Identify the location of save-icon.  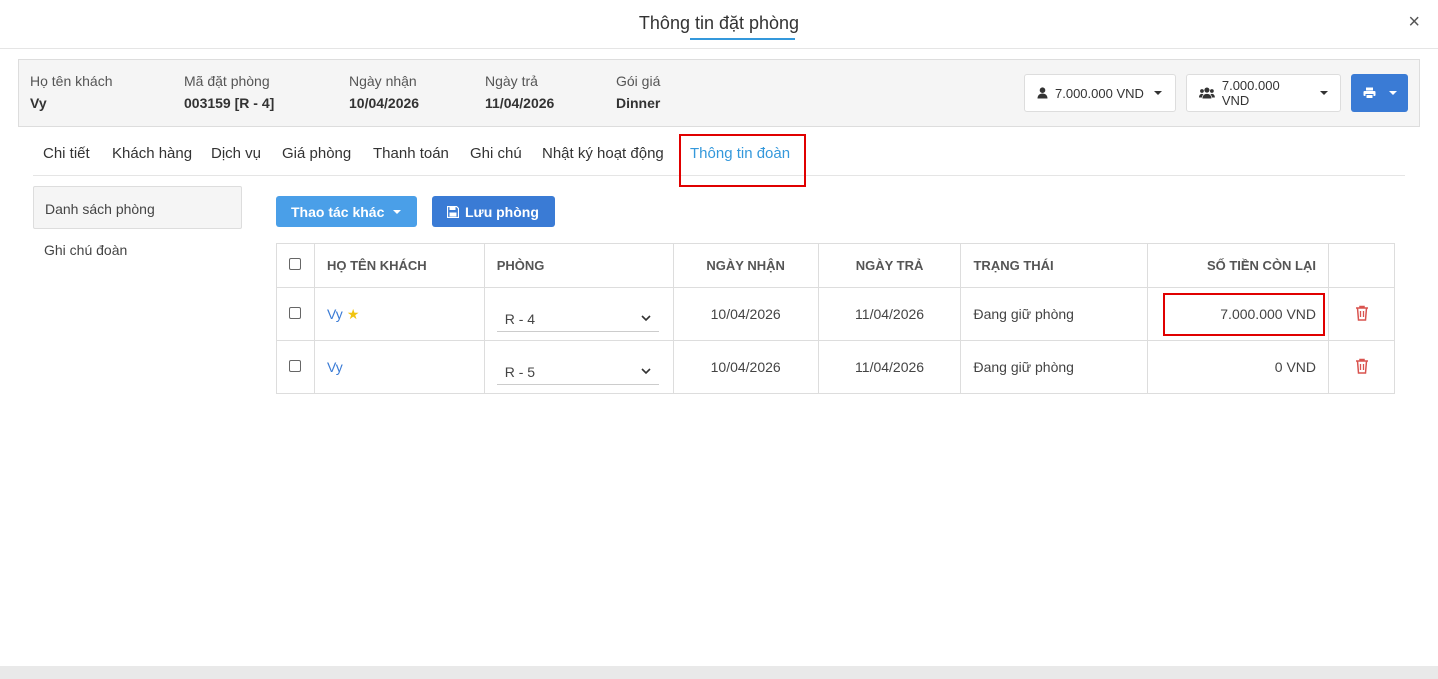
(453, 211).